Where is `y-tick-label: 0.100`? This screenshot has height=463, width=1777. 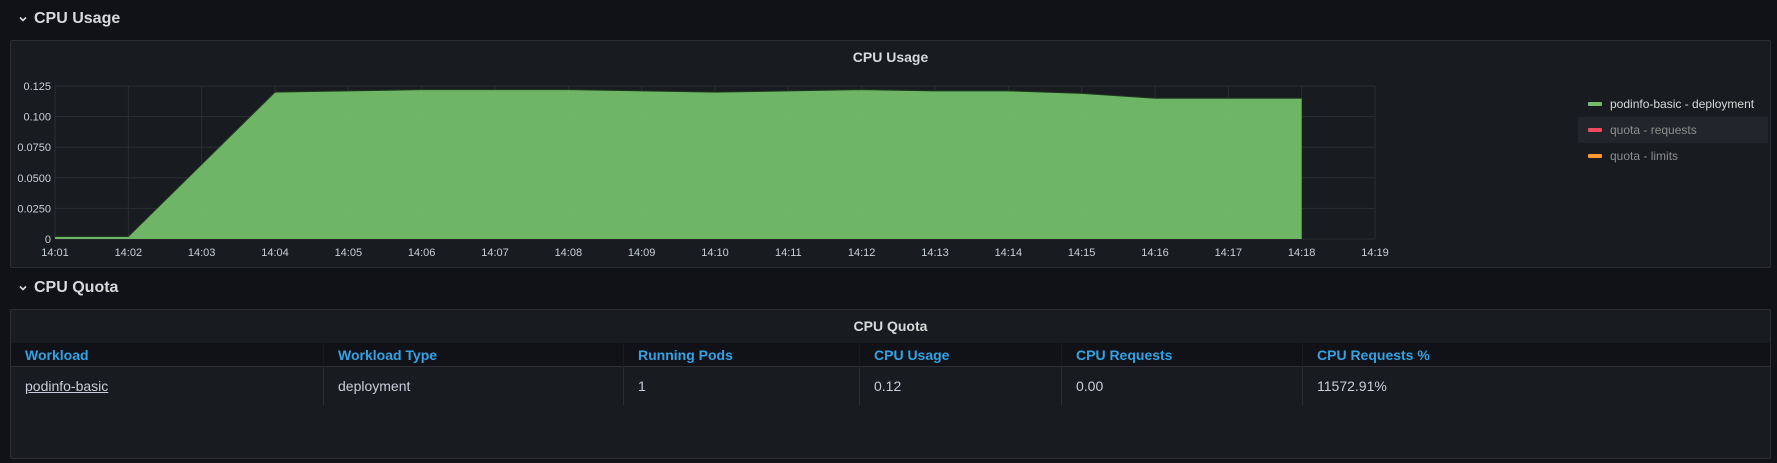 y-tick-label: 0.100 is located at coordinates (37, 118).